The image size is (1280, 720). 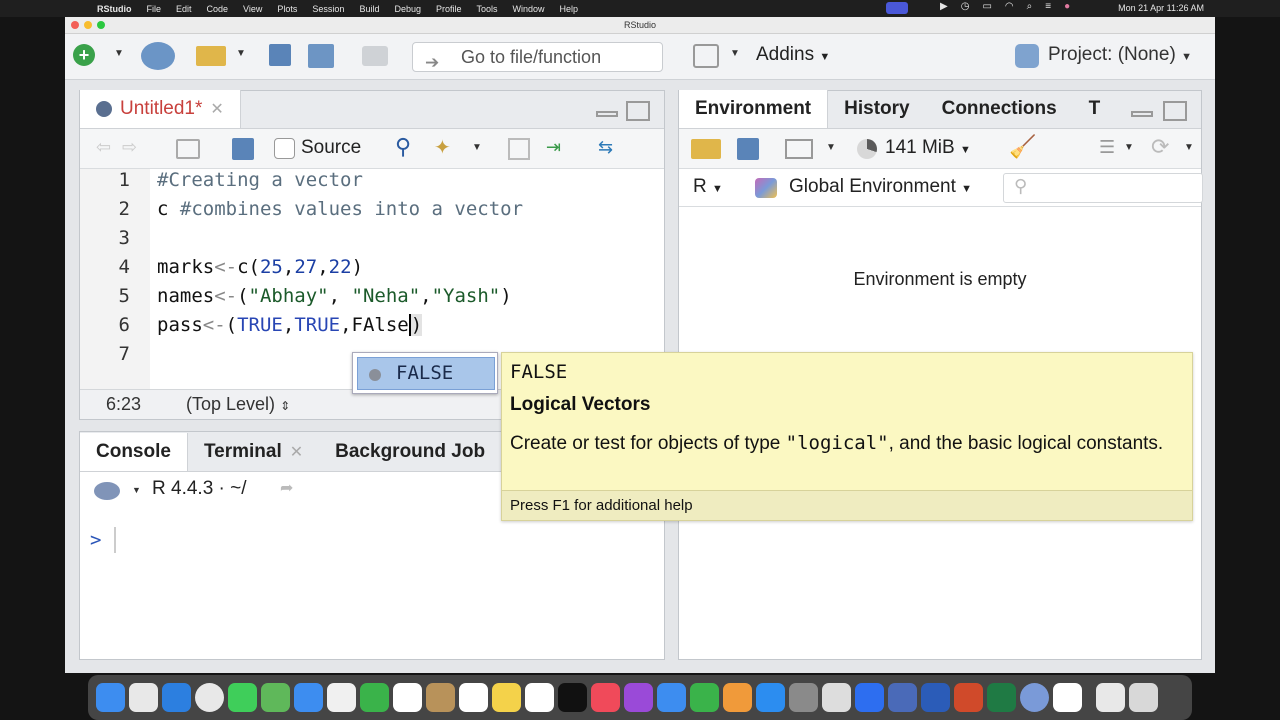 I want to click on source-on-save-checkbox, so click(x=284, y=148).